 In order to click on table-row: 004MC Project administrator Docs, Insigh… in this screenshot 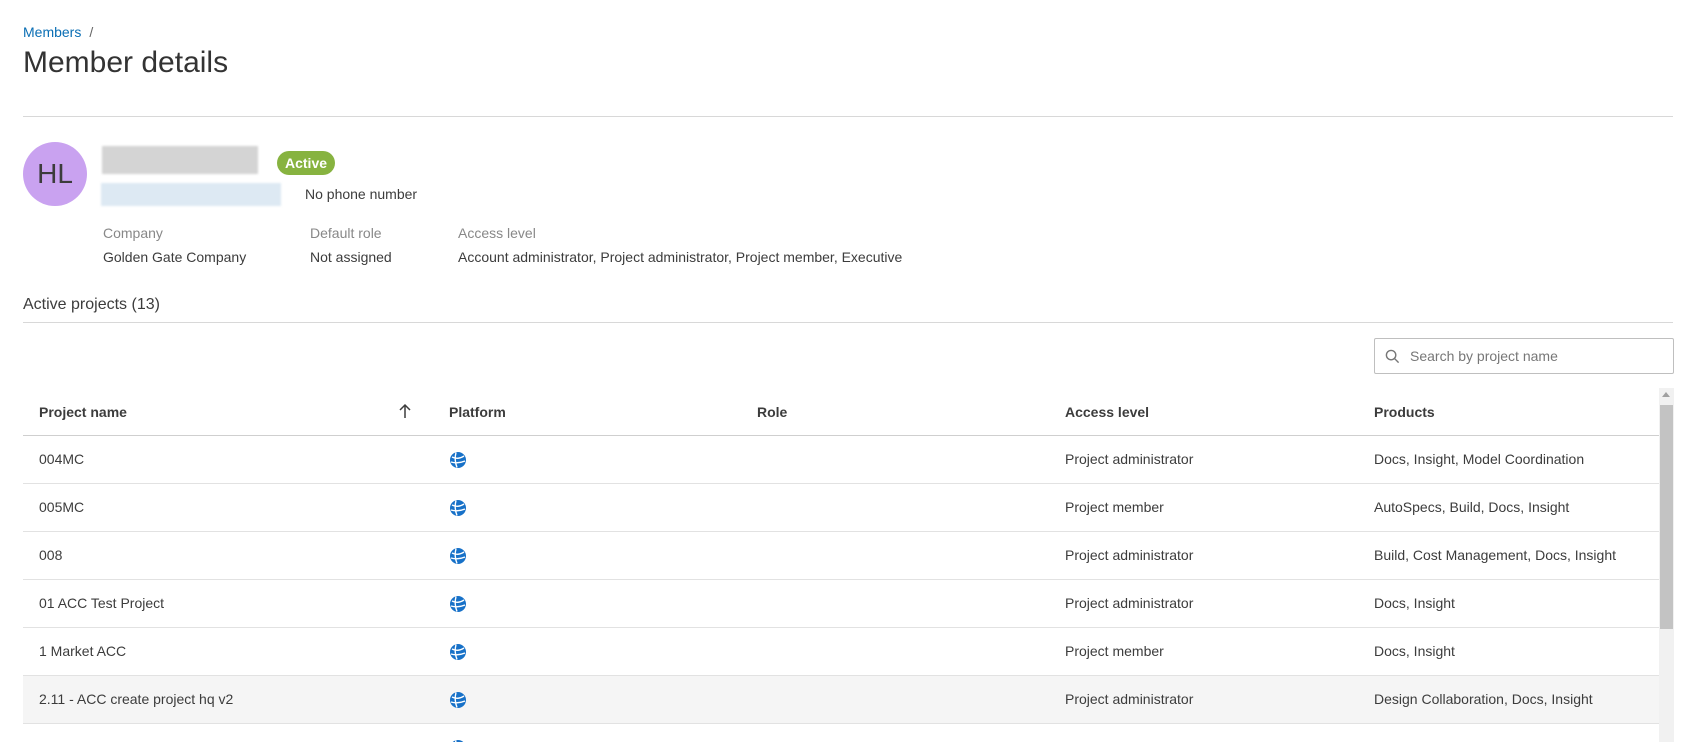, I will do `click(841, 460)`.